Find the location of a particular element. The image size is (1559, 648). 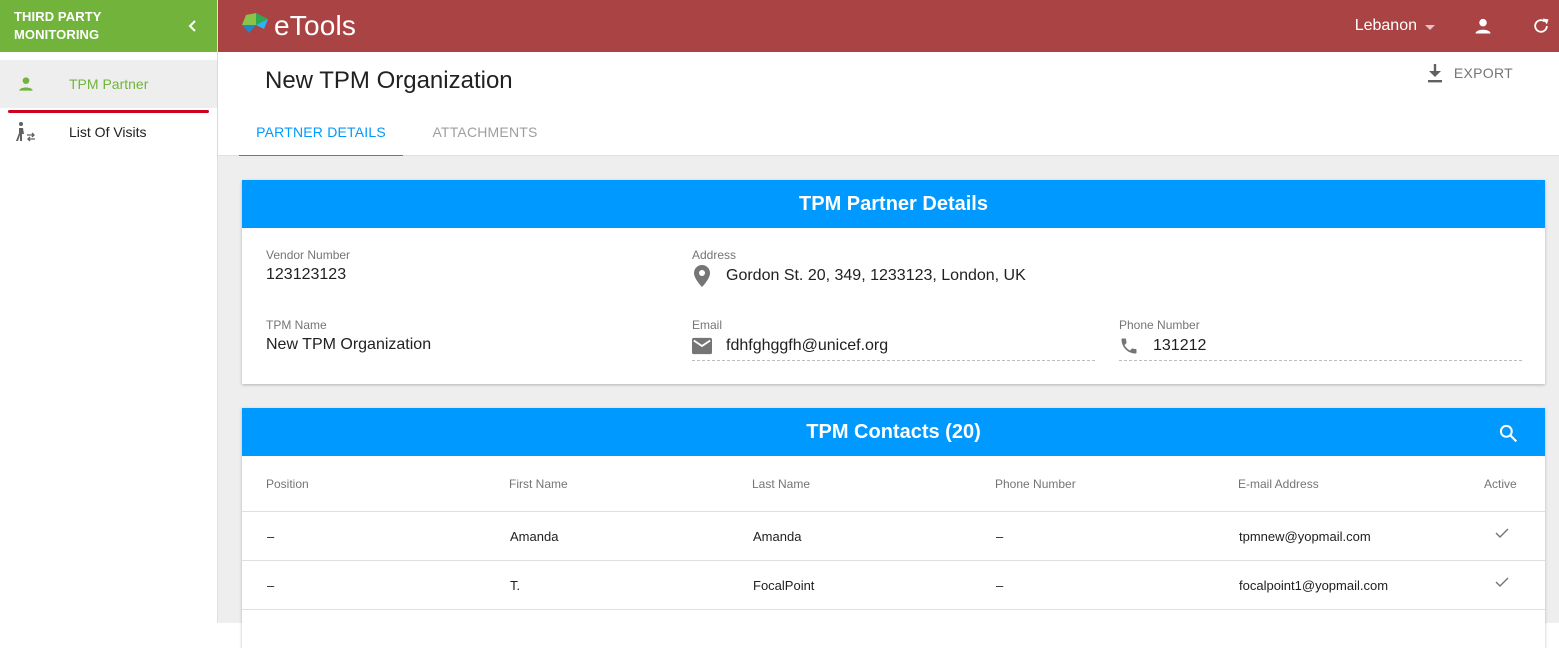

cell-email: focalpoint1@yopmail.com is located at coordinates (1314, 585).